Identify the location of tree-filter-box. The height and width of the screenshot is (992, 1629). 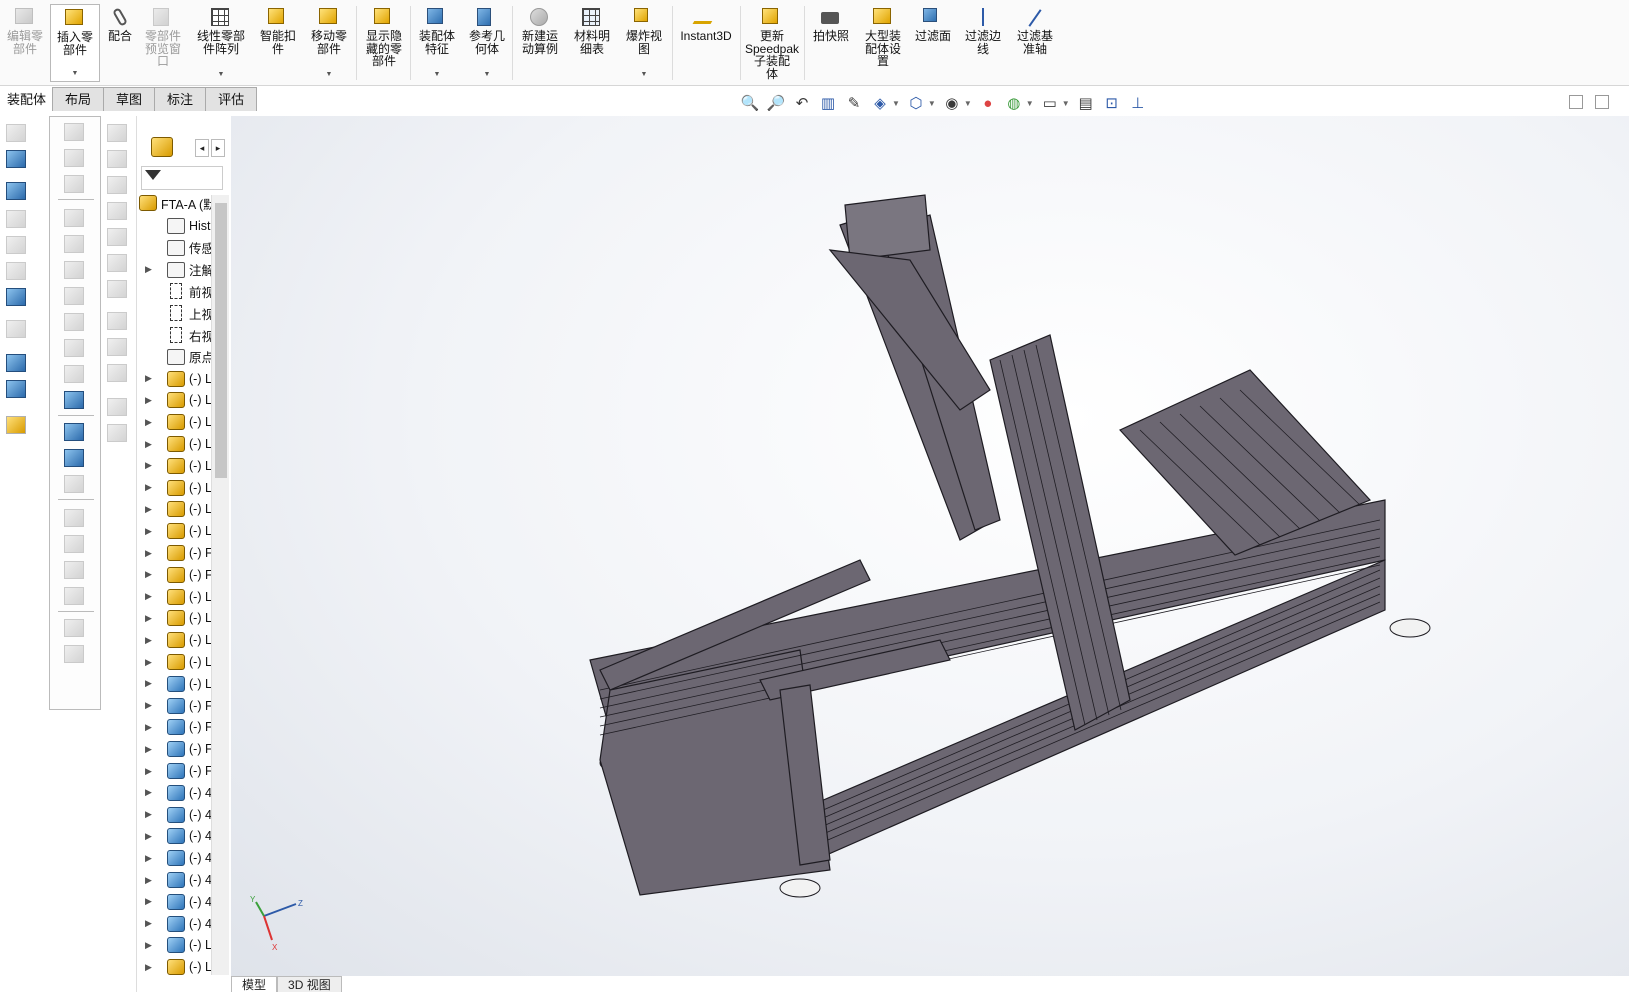
(182, 178).